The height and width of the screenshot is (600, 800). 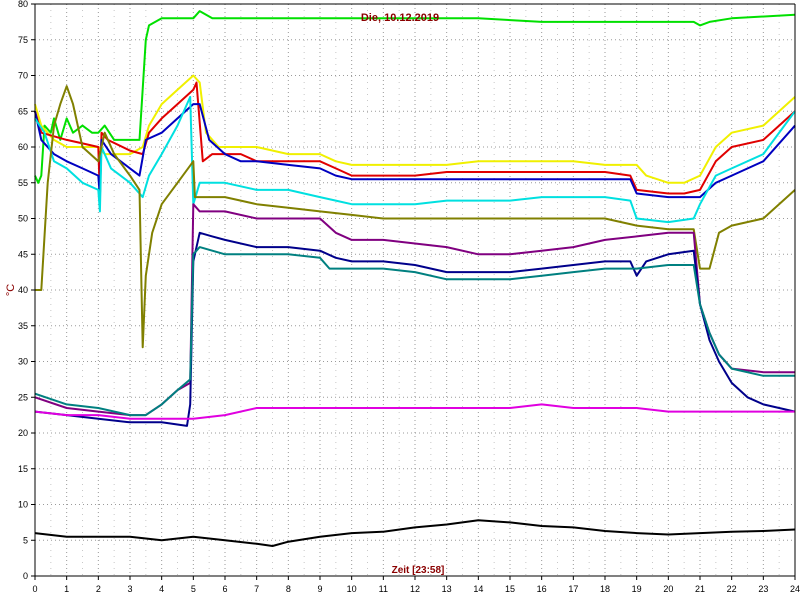 What do you see at coordinates (605, 589) in the screenshot?
I see `x-tick-label: 18` at bounding box center [605, 589].